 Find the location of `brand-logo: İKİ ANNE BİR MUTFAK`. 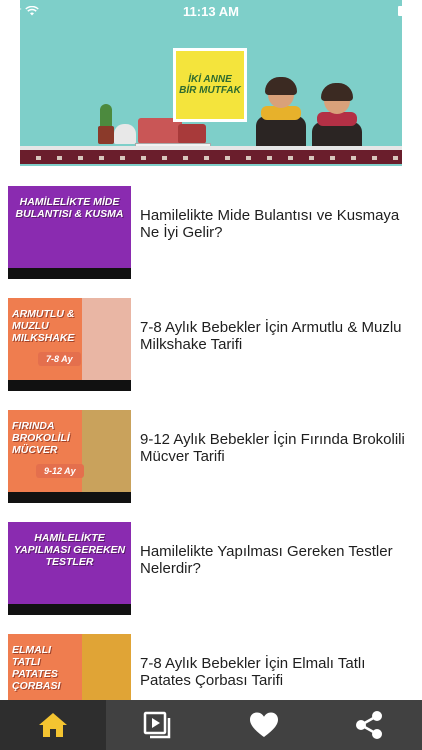

brand-logo: İKİ ANNE BİR MUTFAK is located at coordinates (210, 85).